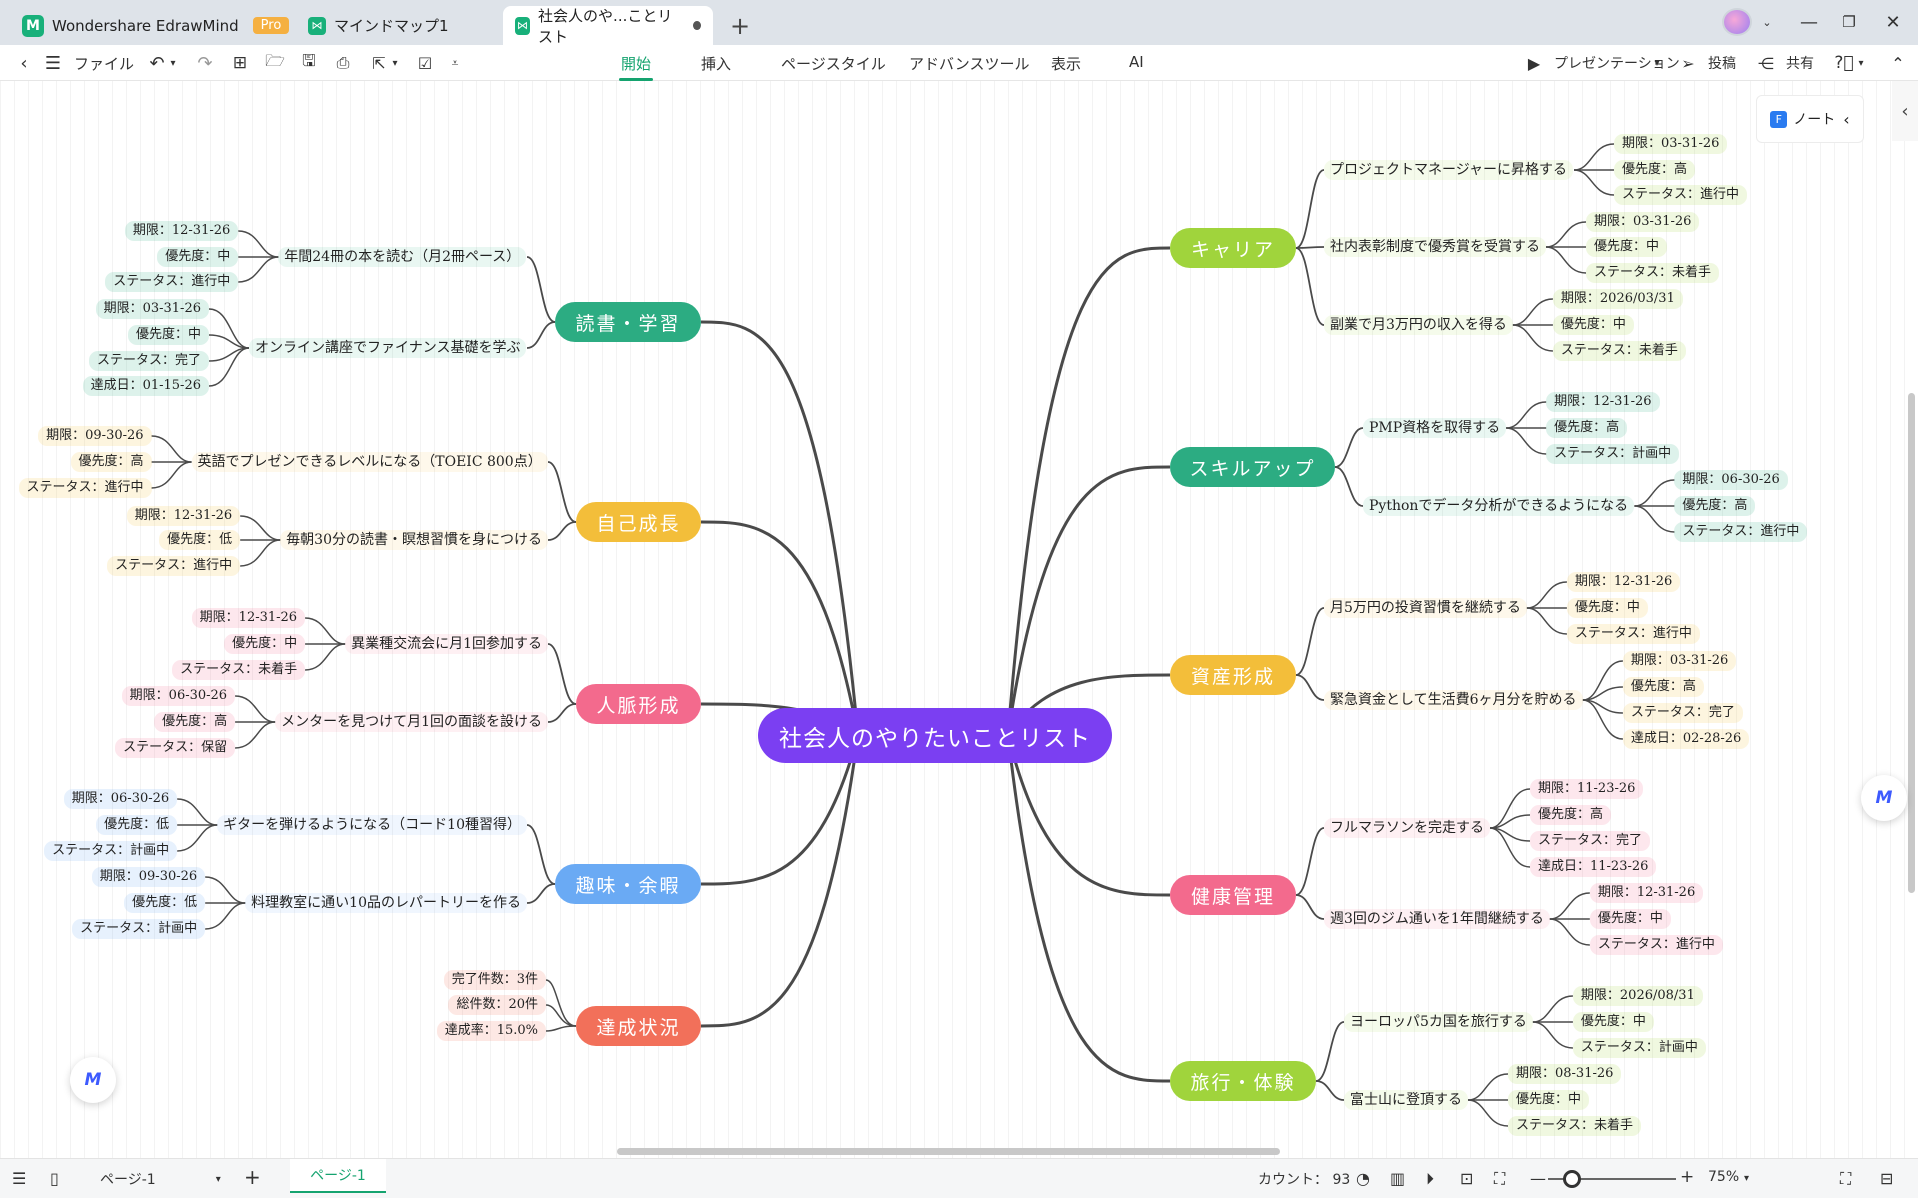  What do you see at coordinates (638, 704) in the screenshot?
I see `topic-node: 人脈形成` at bounding box center [638, 704].